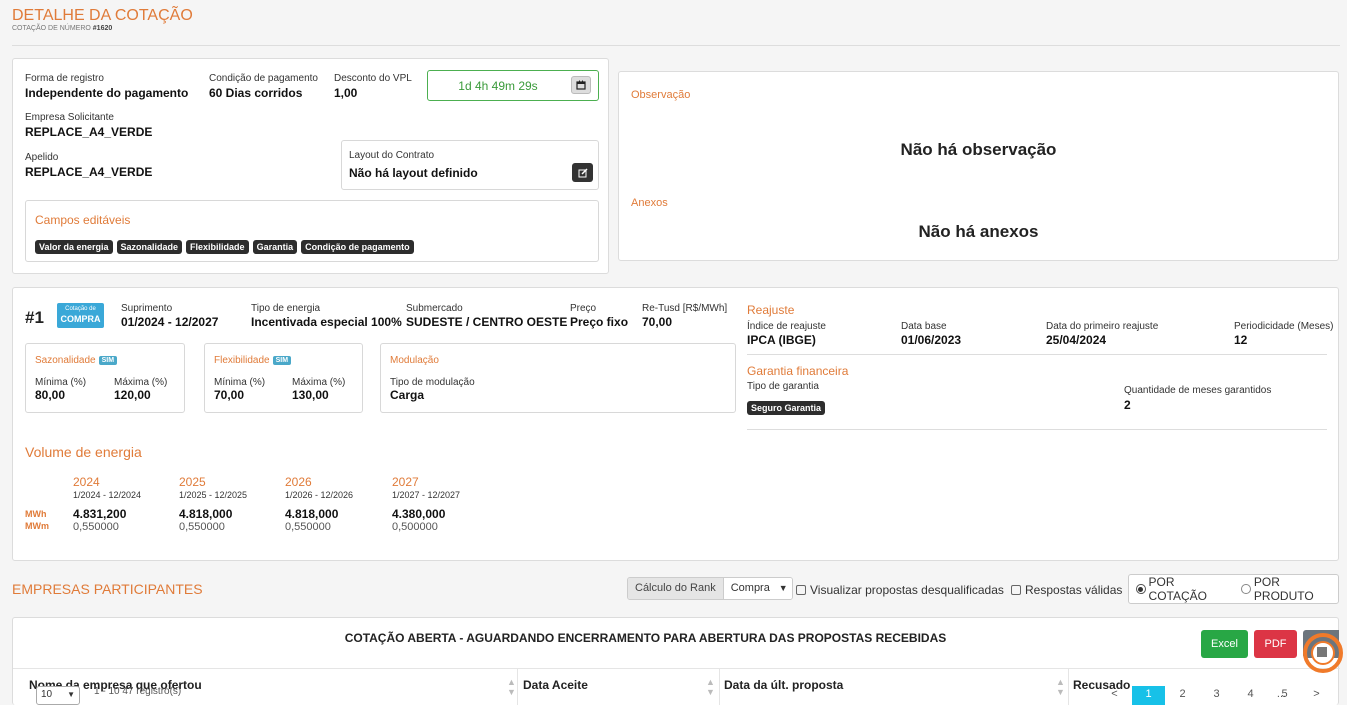 The width and height of the screenshot is (1347, 705). I want to click on volume-year: 2024, so click(86, 482).